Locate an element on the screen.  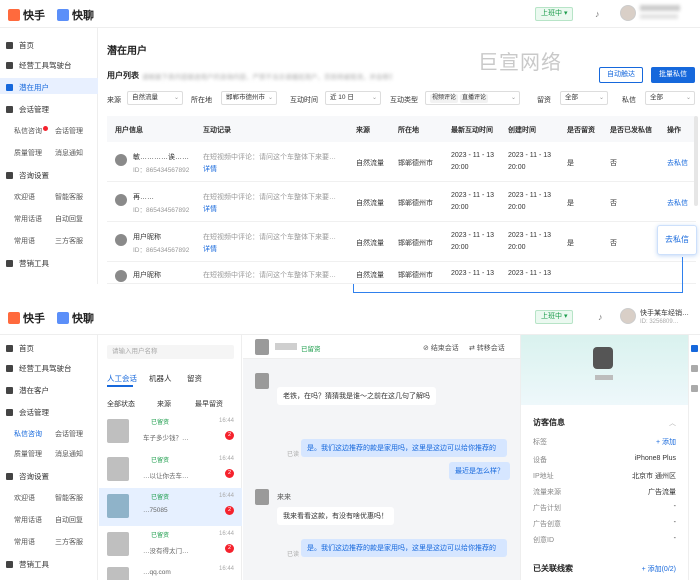
sidebar-sub-label: 常用话语 is located at coordinates (28, 219).